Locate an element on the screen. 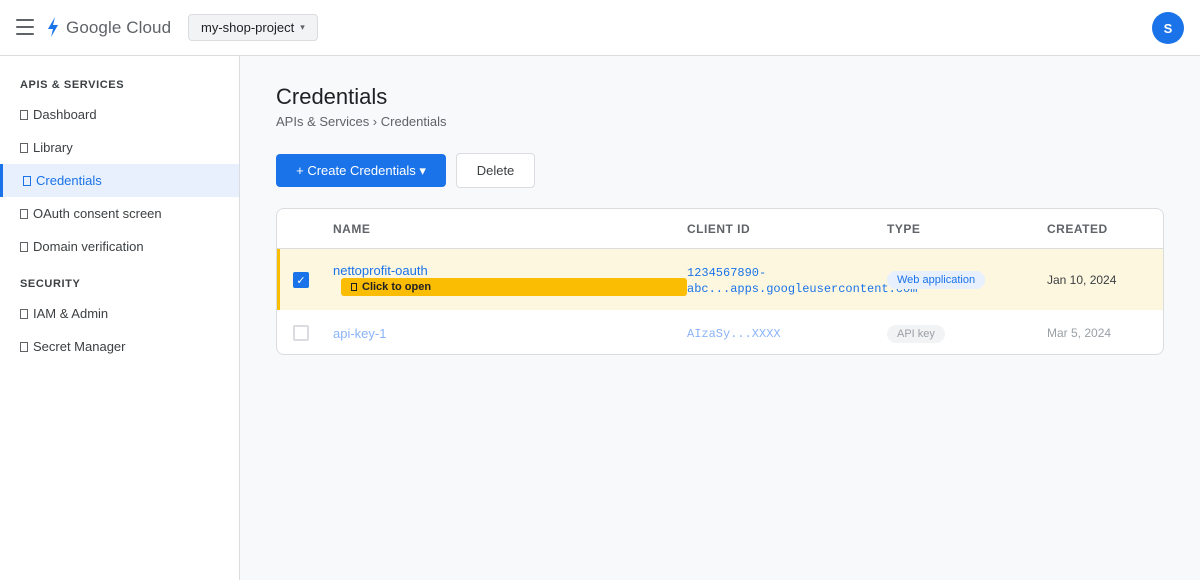 This screenshot has width=1200, height=580. project-selector: my-shop-project ▾ is located at coordinates (253, 27).